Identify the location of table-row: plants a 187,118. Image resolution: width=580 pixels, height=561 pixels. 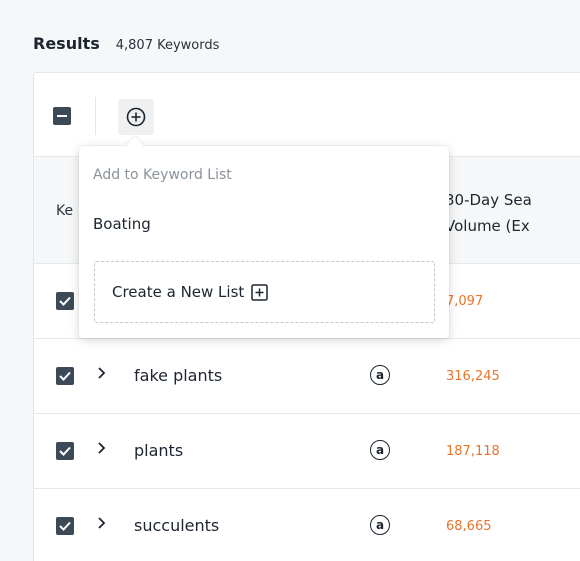
(307, 451).